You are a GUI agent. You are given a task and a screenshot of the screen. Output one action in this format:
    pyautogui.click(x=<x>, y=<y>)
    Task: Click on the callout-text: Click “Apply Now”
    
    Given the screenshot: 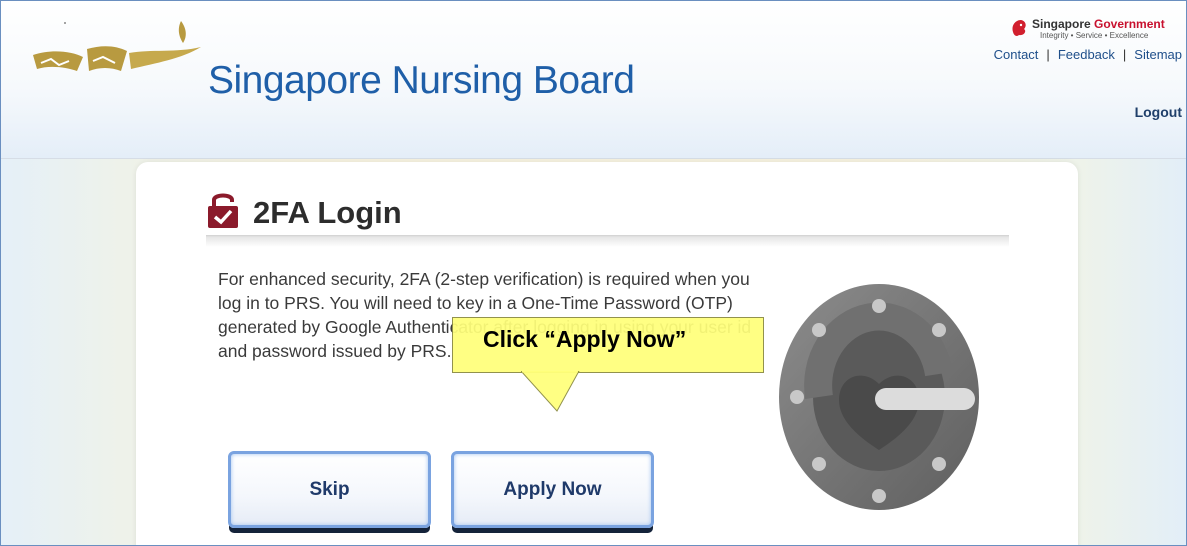 What is the action you would take?
    pyautogui.click(x=585, y=339)
    